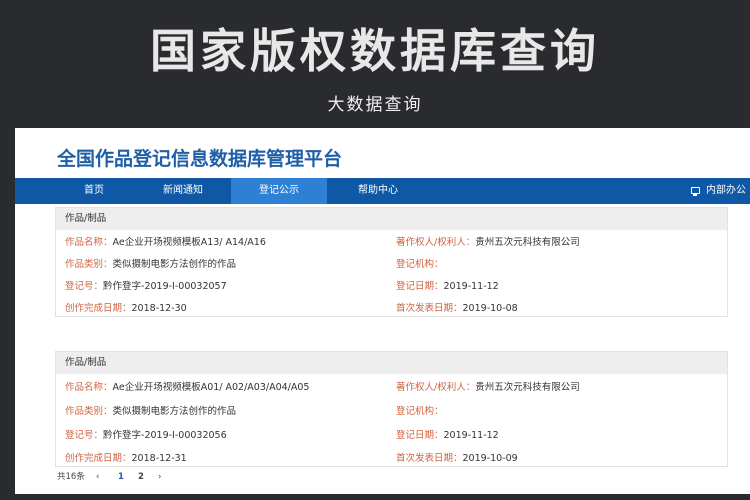 Image resolution: width=750 pixels, height=500 pixels. Describe the element at coordinates (279, 191) in the screenshot. I see `nav-item-registration-notice: 登记公示` at that location.